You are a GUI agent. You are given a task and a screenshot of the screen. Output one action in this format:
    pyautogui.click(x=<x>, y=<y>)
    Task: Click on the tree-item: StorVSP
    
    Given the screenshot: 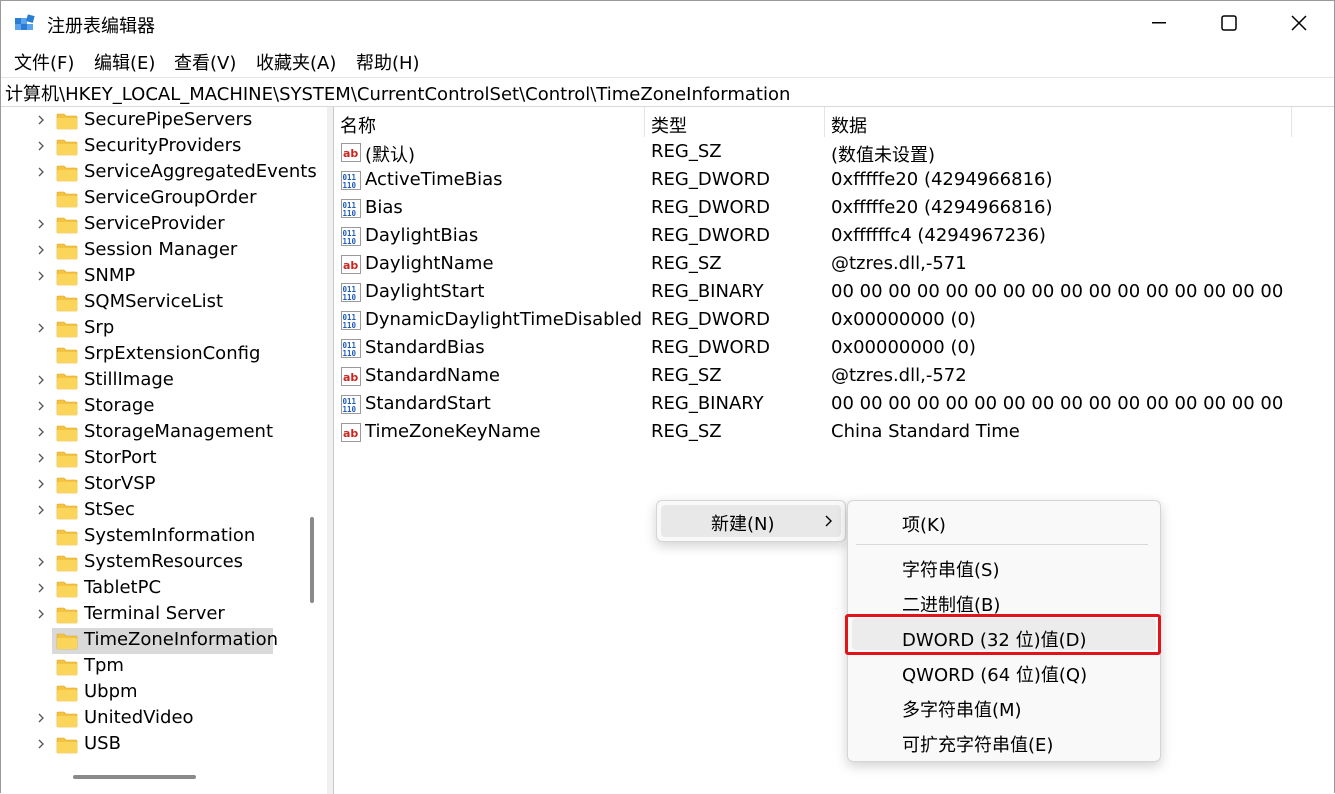 What is the action you would take?
    pyautogui.click(x=151, y=485)
    